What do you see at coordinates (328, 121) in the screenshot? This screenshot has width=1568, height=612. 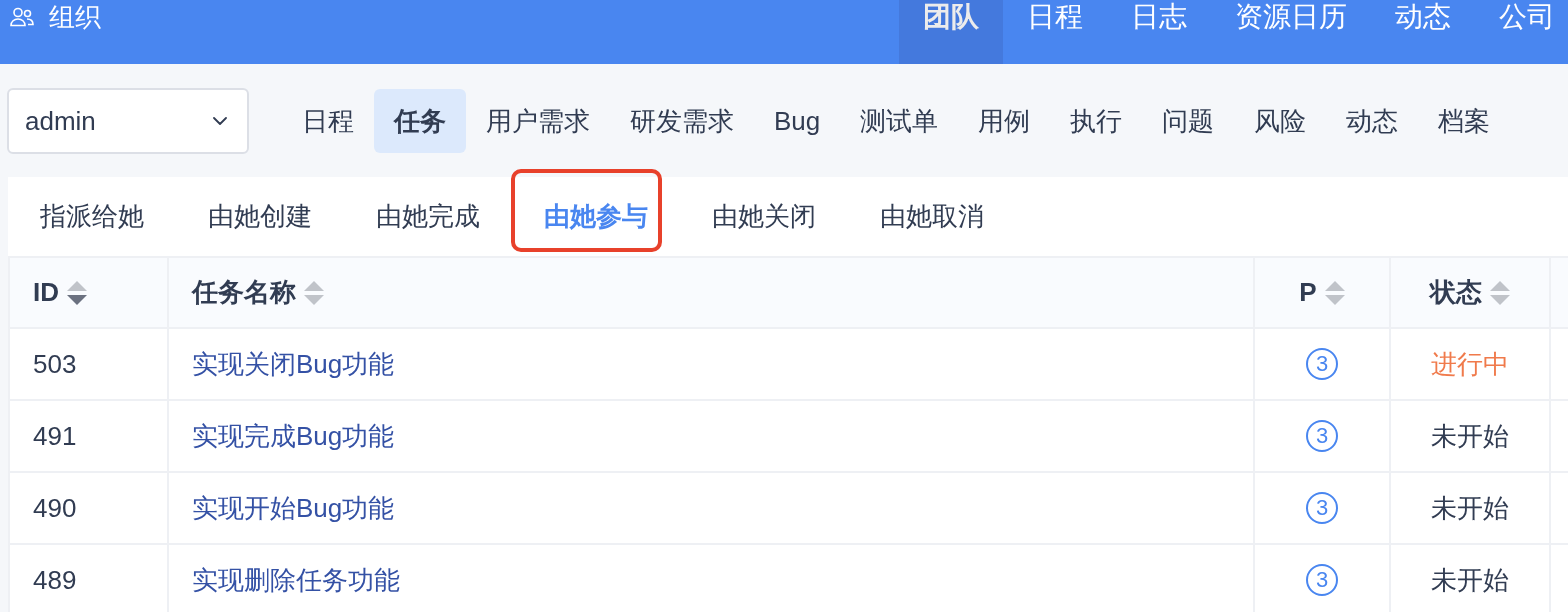 I see `module-tab: 日程` at bounding box center [328, 121].